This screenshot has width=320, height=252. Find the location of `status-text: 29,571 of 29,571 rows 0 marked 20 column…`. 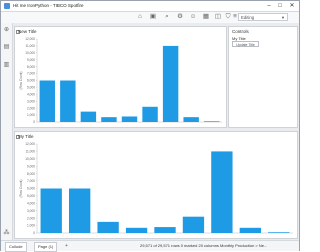

status-text: 29,571 of 29,571 rows 0 marked 20 column… is located at coordinates (204, 245).